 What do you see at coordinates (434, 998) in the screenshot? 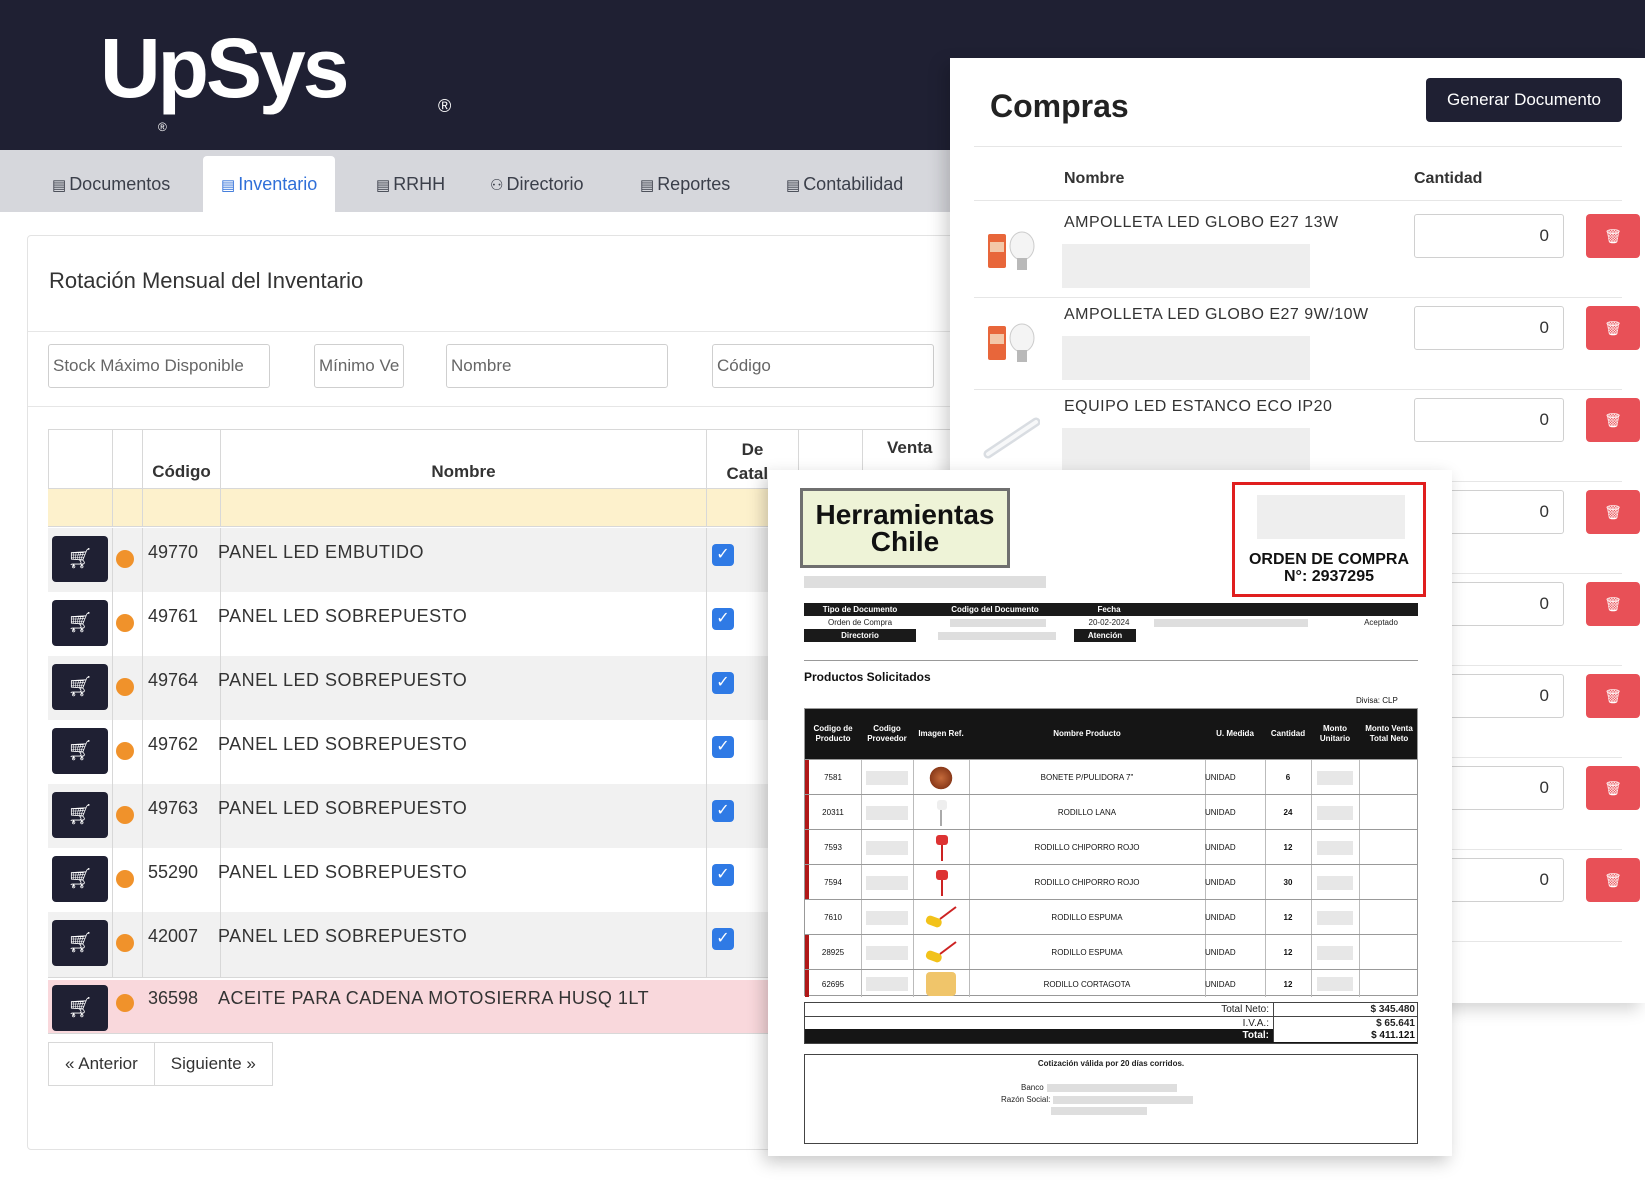
I see `row-name: ACEITE PARA CADENA MOTOSIERRA HUSQ 1LT` at bounding box center [434, 998].